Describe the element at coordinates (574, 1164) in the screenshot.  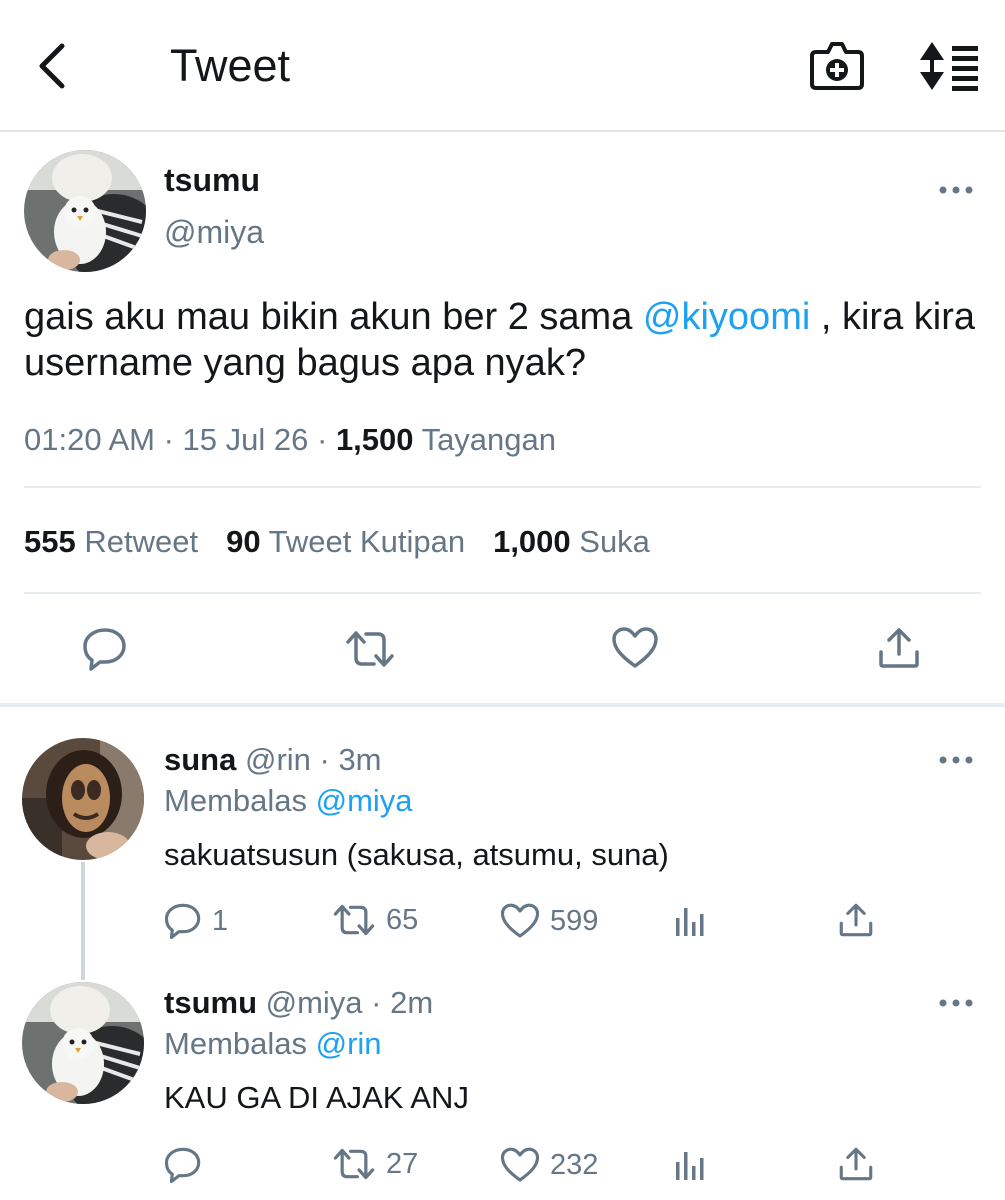
I see `like-count: 232` at that location.